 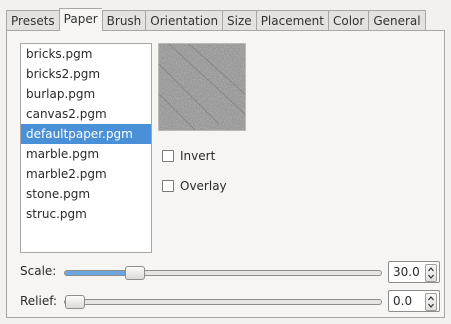 I want to click on list-item: bricks2.pgm, so click(x=86, y=74).